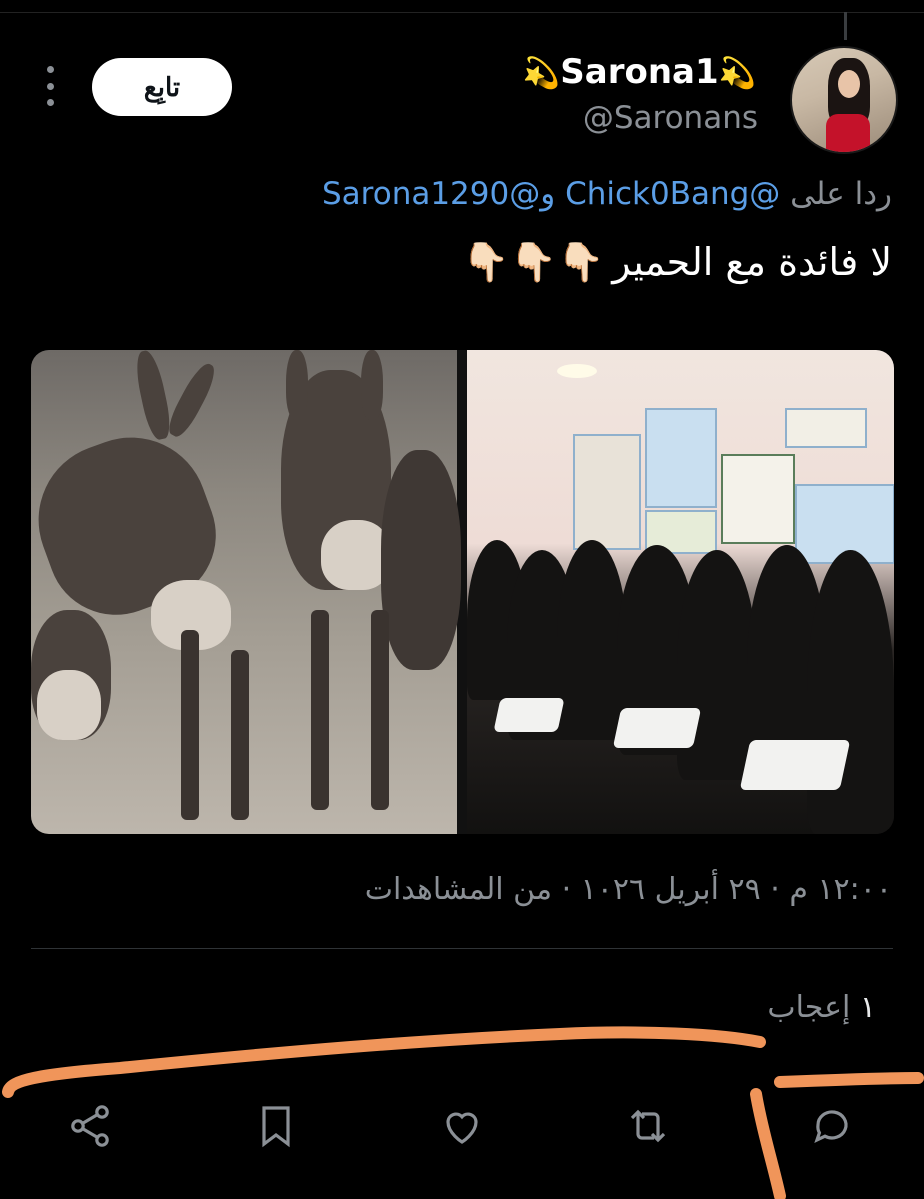 Image resolution: width=924 pixels, height=1199 pixels. What do you see at coordinates (639, 72) in the screenshot?
I see `display-name: 💫Sarona1💫` at bounding box center [639, 72].